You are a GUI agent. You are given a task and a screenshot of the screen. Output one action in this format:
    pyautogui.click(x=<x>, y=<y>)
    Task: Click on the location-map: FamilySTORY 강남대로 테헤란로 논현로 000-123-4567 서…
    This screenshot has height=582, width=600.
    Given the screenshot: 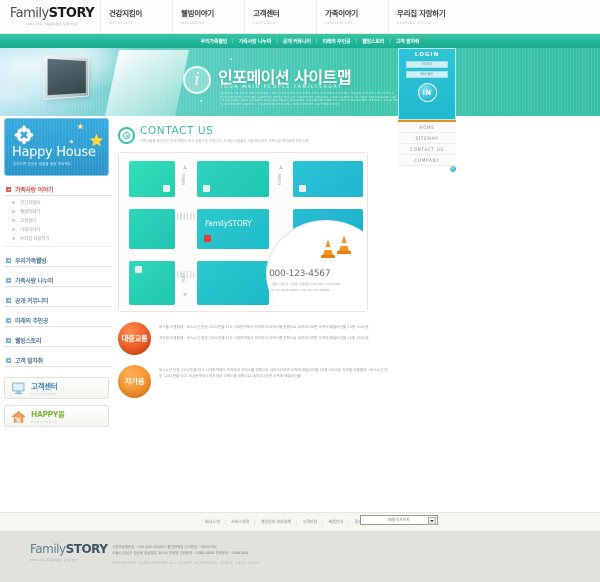 What is the action you would take?
    pyautogui.click(x=243, y=232)
    